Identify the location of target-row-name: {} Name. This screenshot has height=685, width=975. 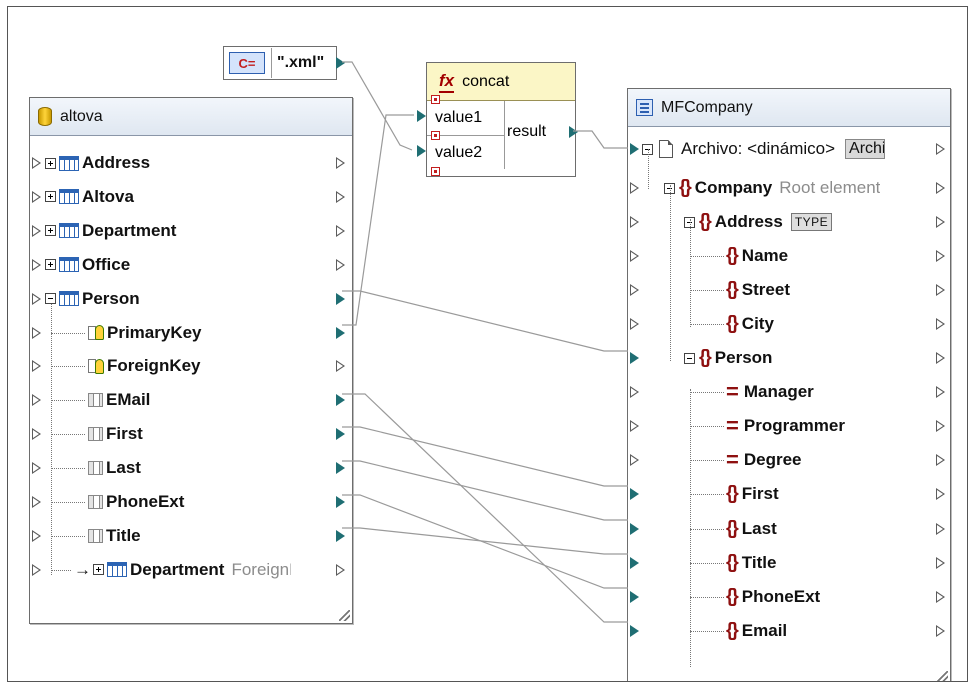
(789, 256).